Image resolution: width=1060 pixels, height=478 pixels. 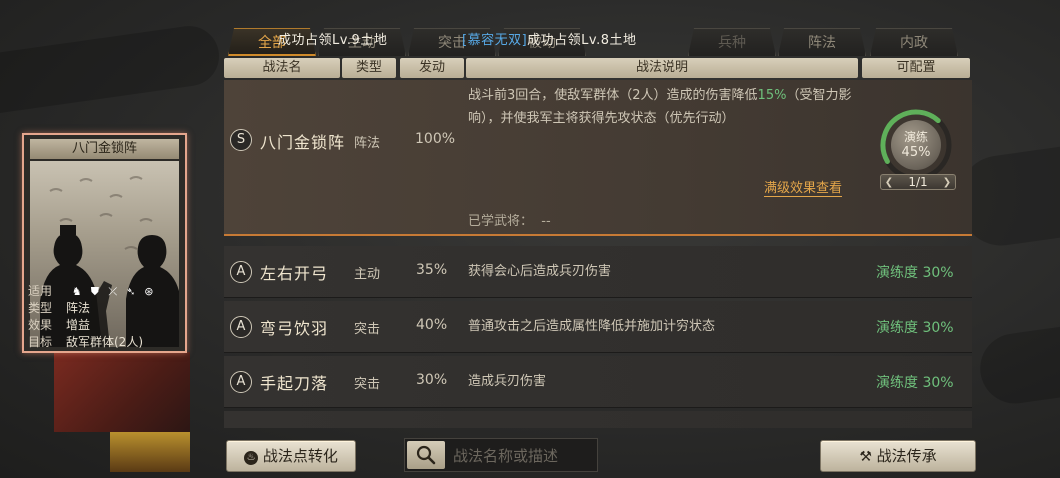 I want to click on card-key: 目标, so click(x=40, y=342).